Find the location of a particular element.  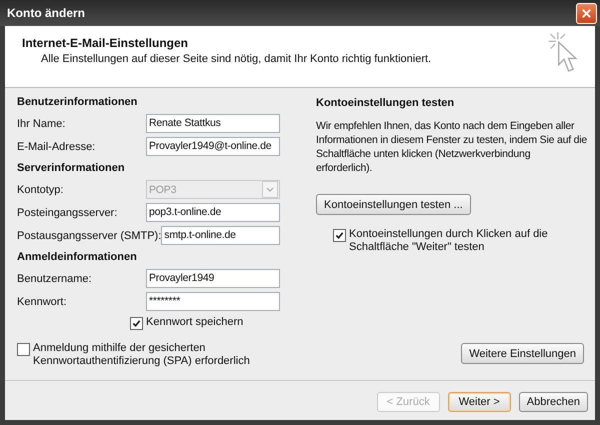

input-field: smtp.t-online.de is located at coordinates (220, 235).